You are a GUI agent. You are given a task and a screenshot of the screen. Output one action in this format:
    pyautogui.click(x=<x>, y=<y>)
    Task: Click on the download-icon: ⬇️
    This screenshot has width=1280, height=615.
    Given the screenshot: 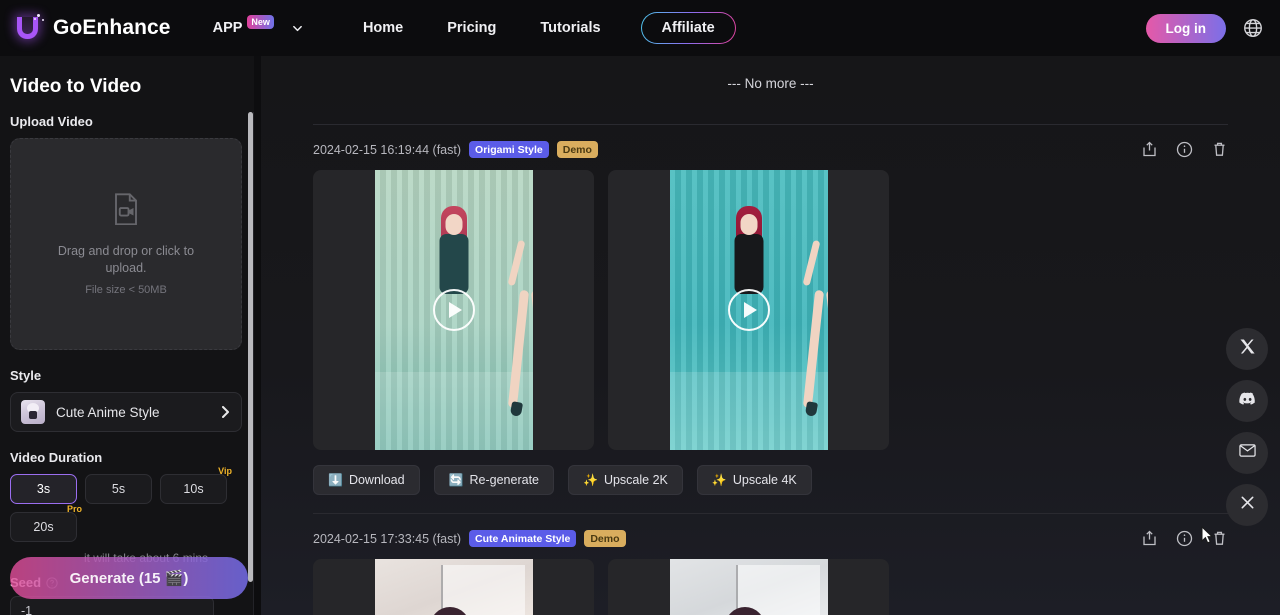 What is the action you would take?
    pyautogui.click(x=335, y=480)
    